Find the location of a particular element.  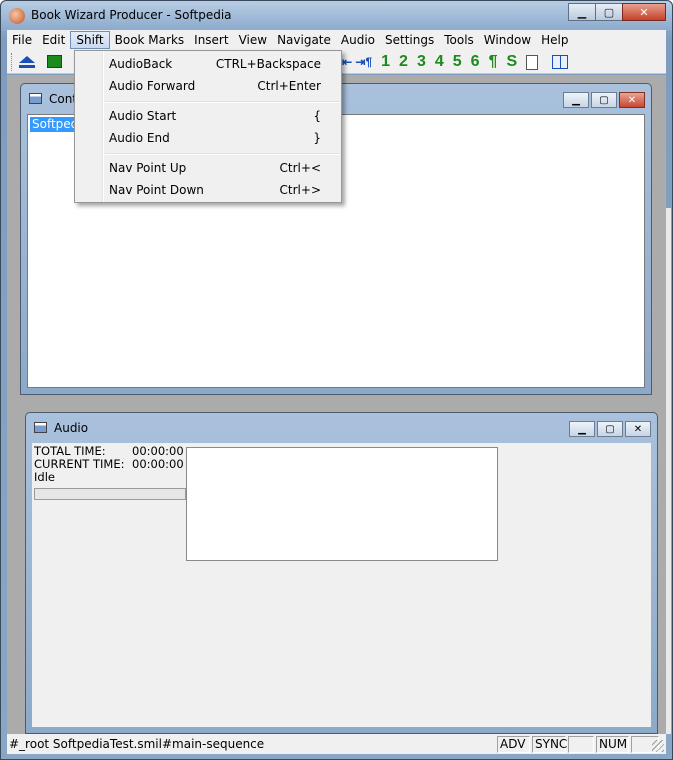

menu-item-shortcut: Ctrl+< is located at coordinates (300, 168).